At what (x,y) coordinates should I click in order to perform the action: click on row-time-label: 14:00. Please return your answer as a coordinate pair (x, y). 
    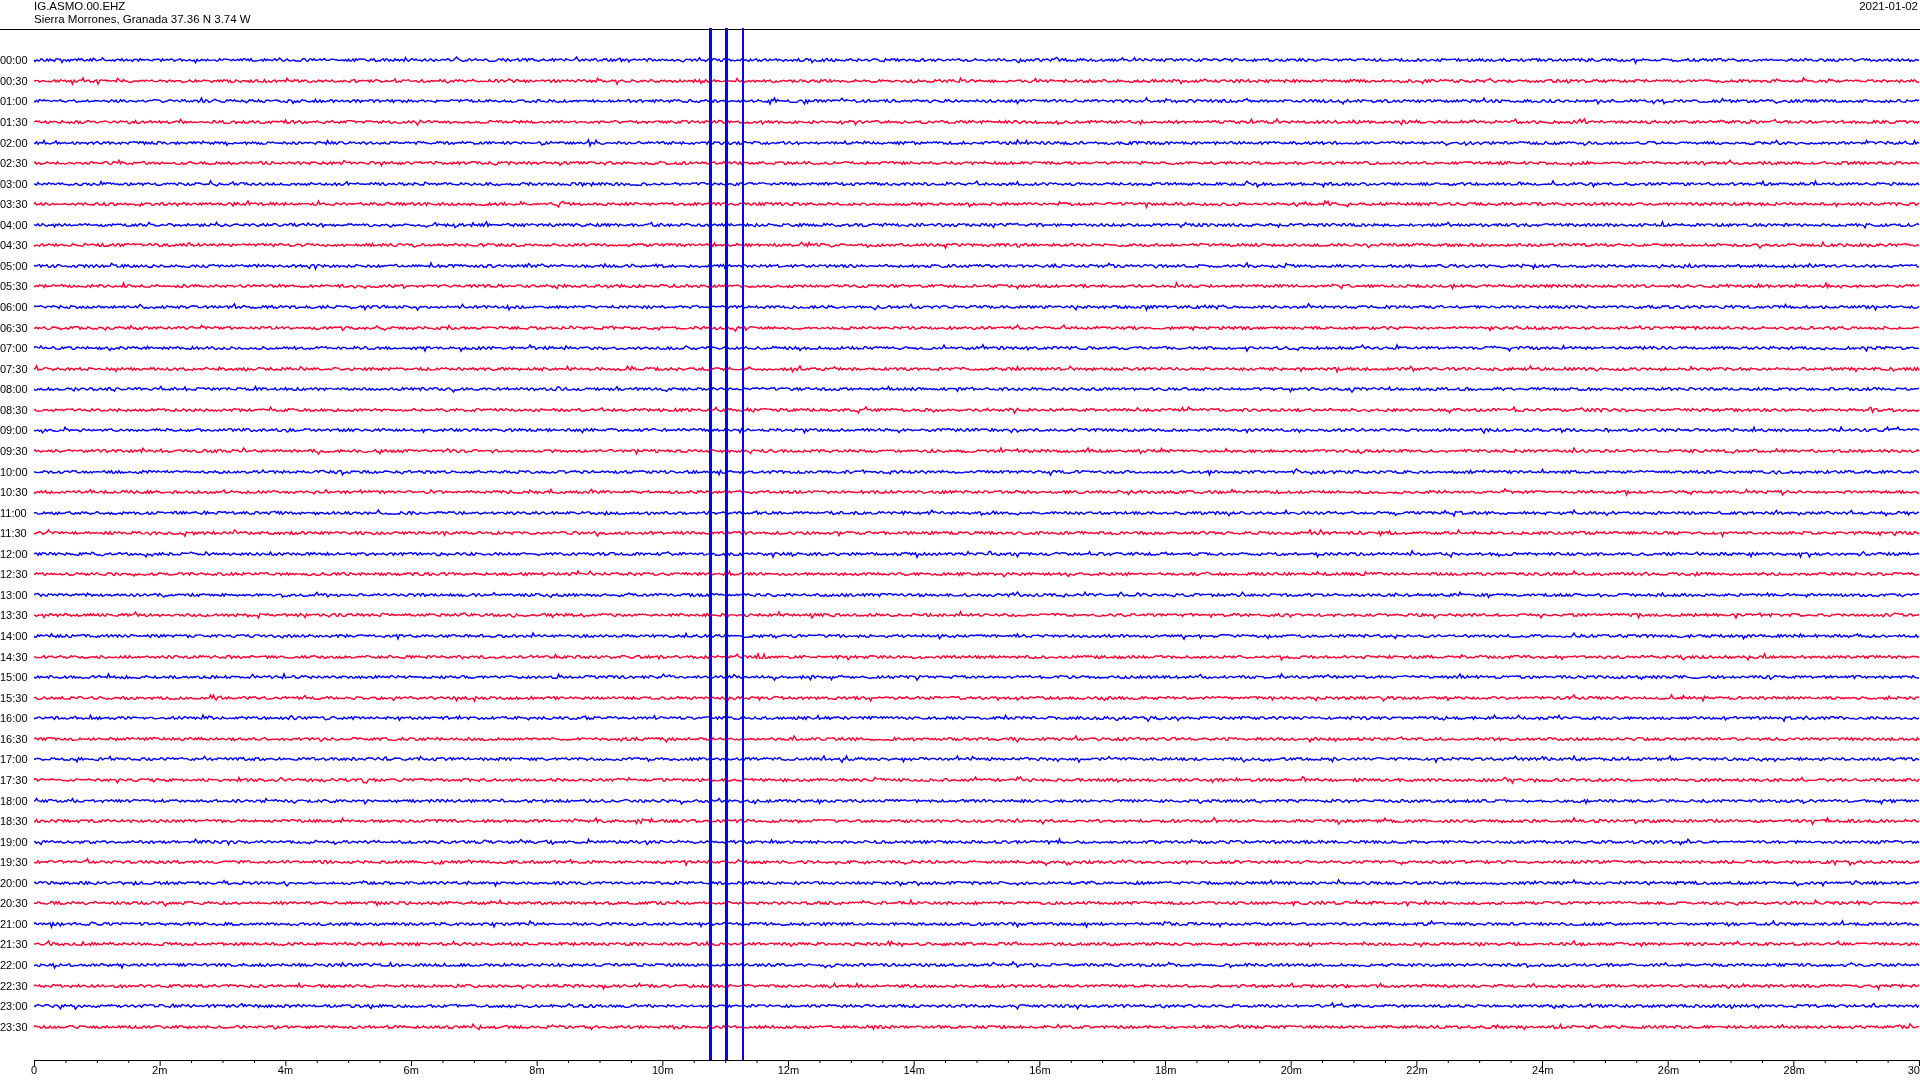
    Looking at the image, I should click on (14, 636).